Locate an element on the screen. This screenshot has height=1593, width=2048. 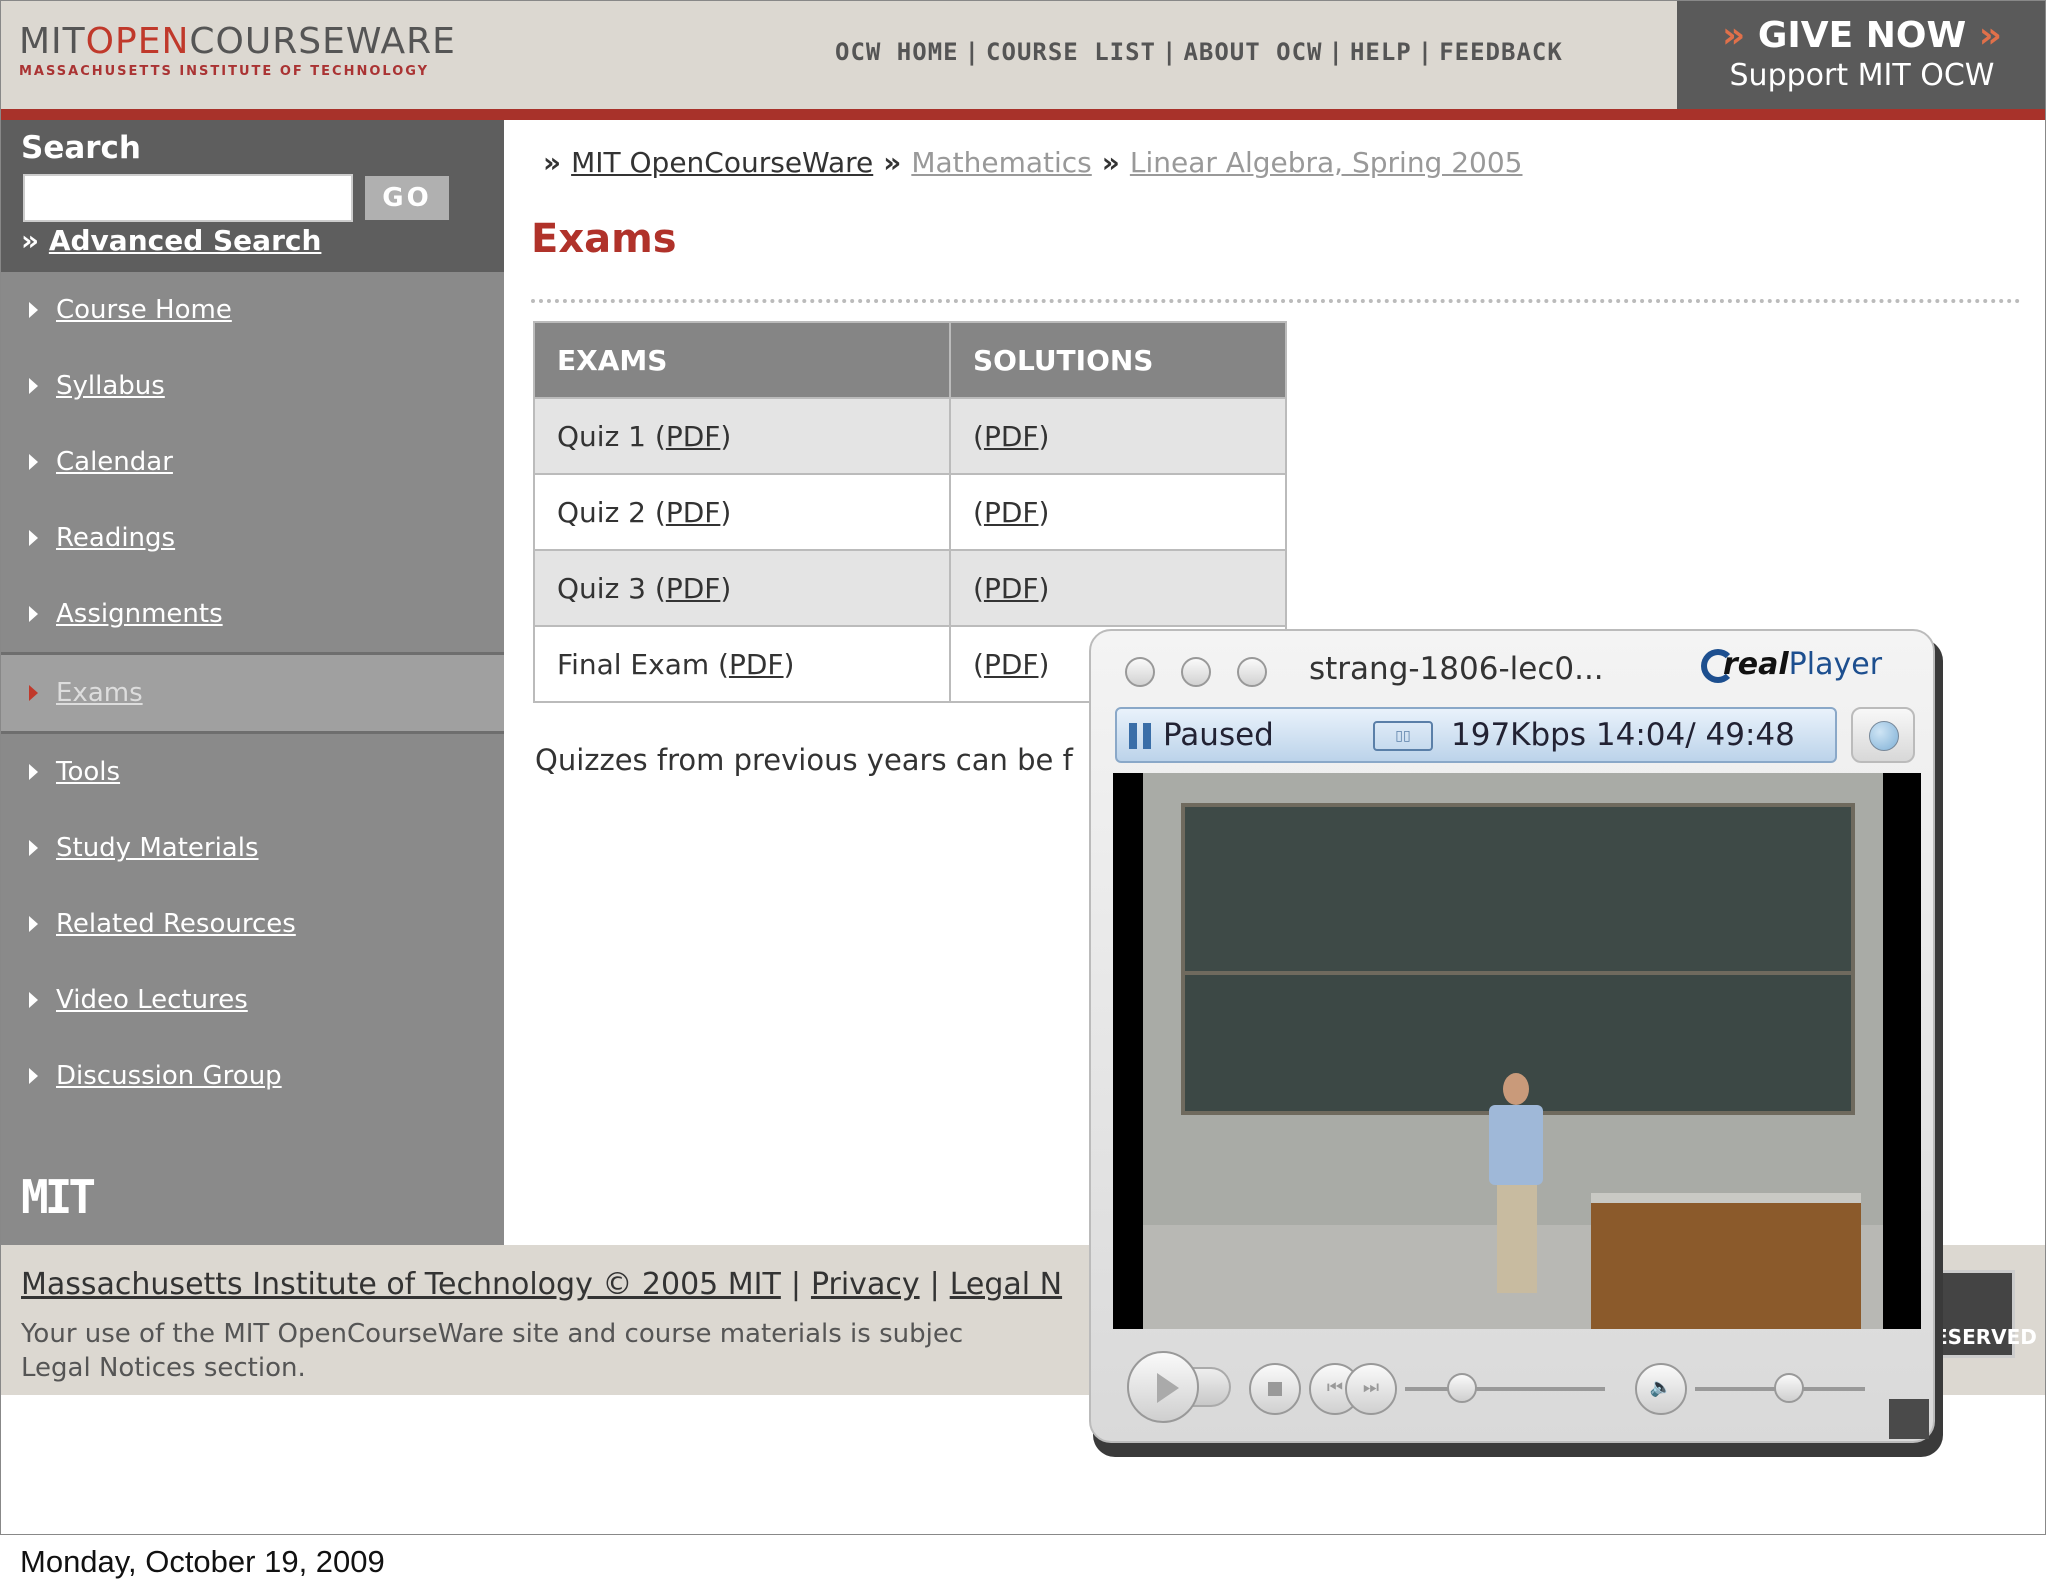
volume-slider-knob is located at coordinates (1788, 1388).